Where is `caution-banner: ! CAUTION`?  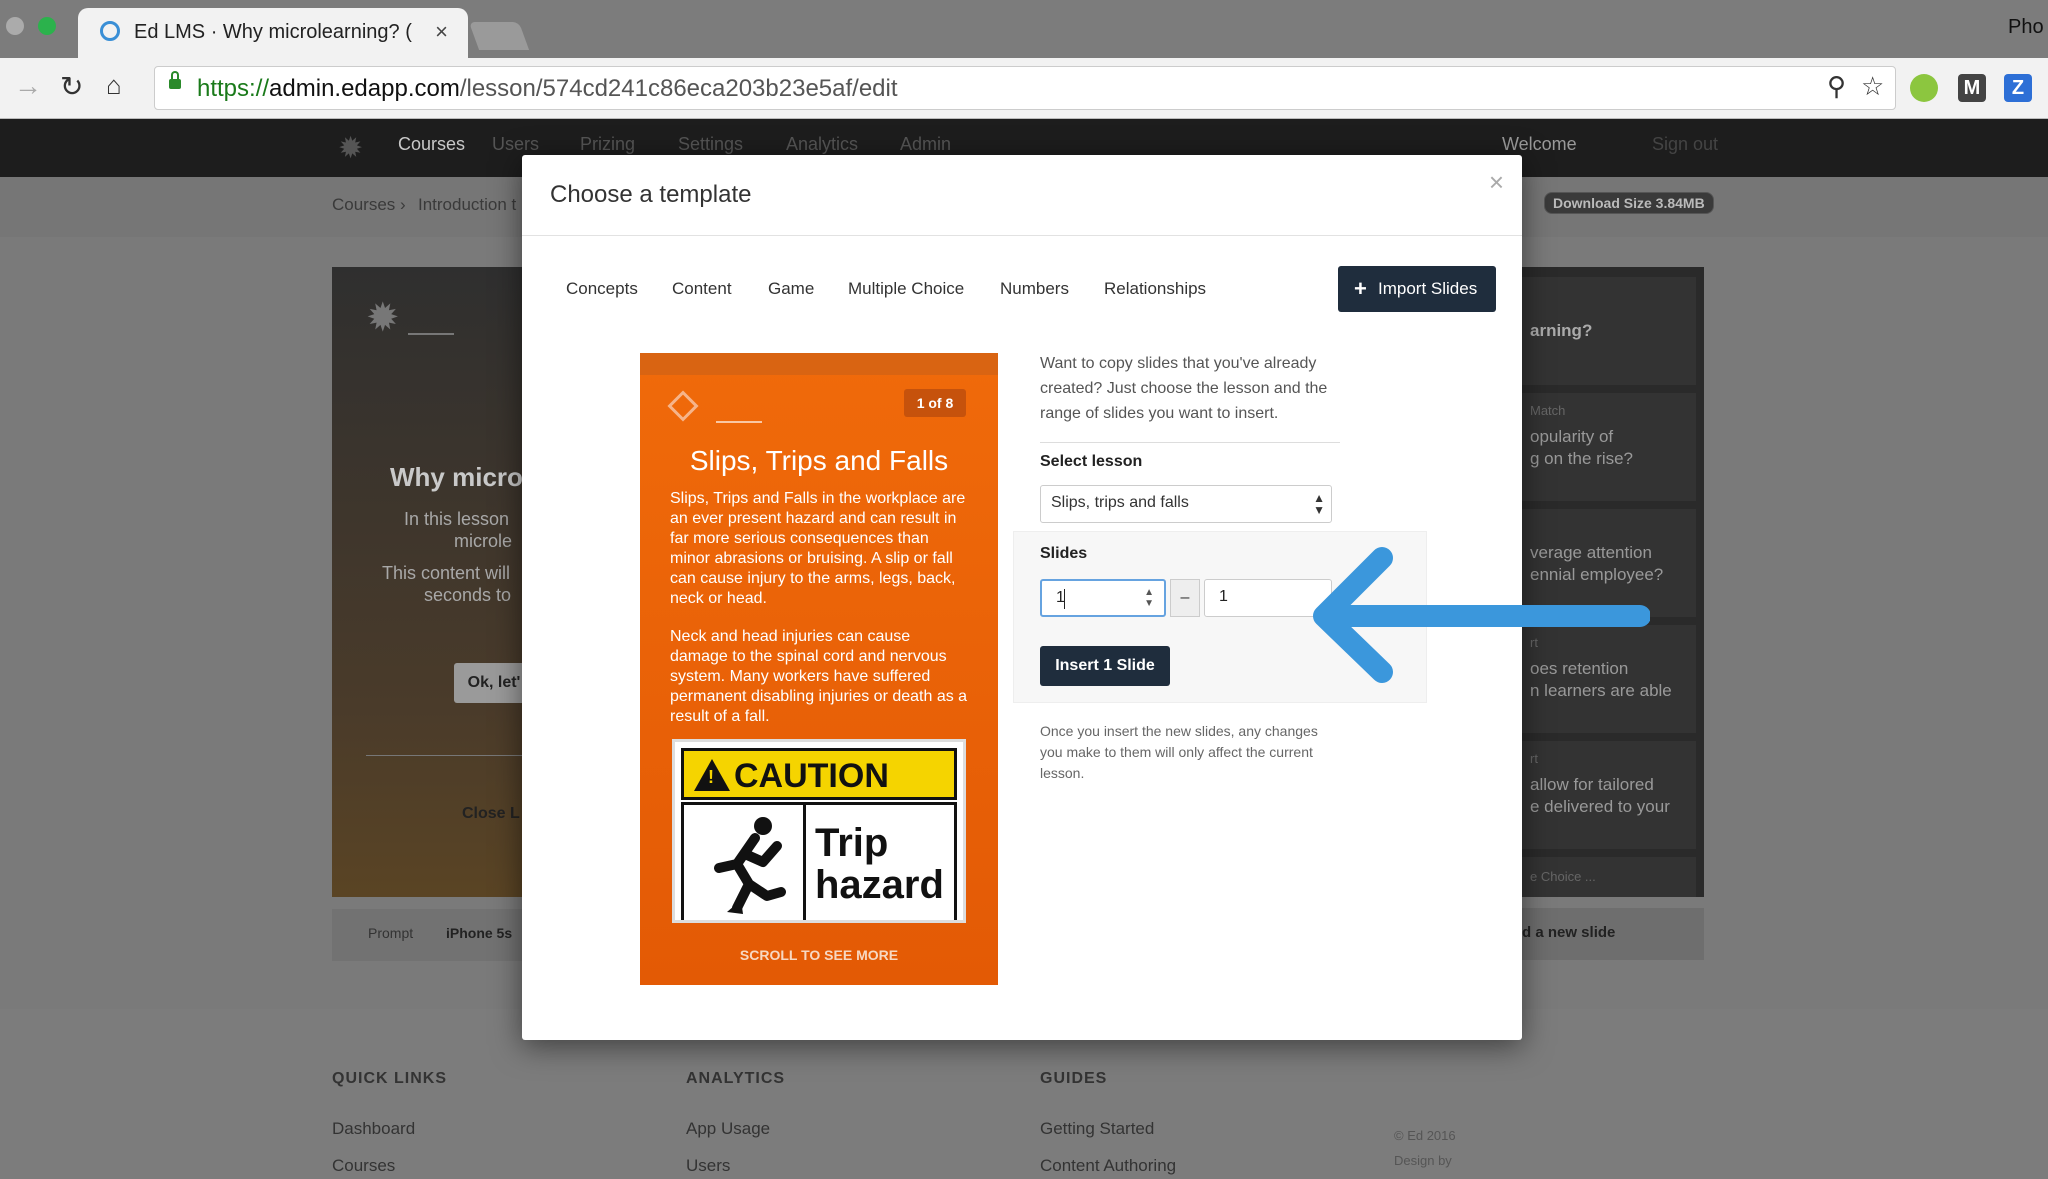
caution-banner: ! CAUTION is located at coordinates (819, 774).